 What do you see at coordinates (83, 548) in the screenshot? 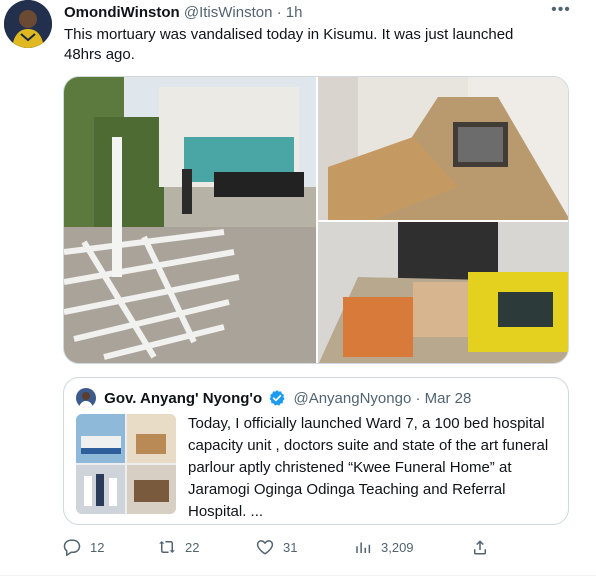
I see `reply-button: 12` at bounding box center [83, 548].